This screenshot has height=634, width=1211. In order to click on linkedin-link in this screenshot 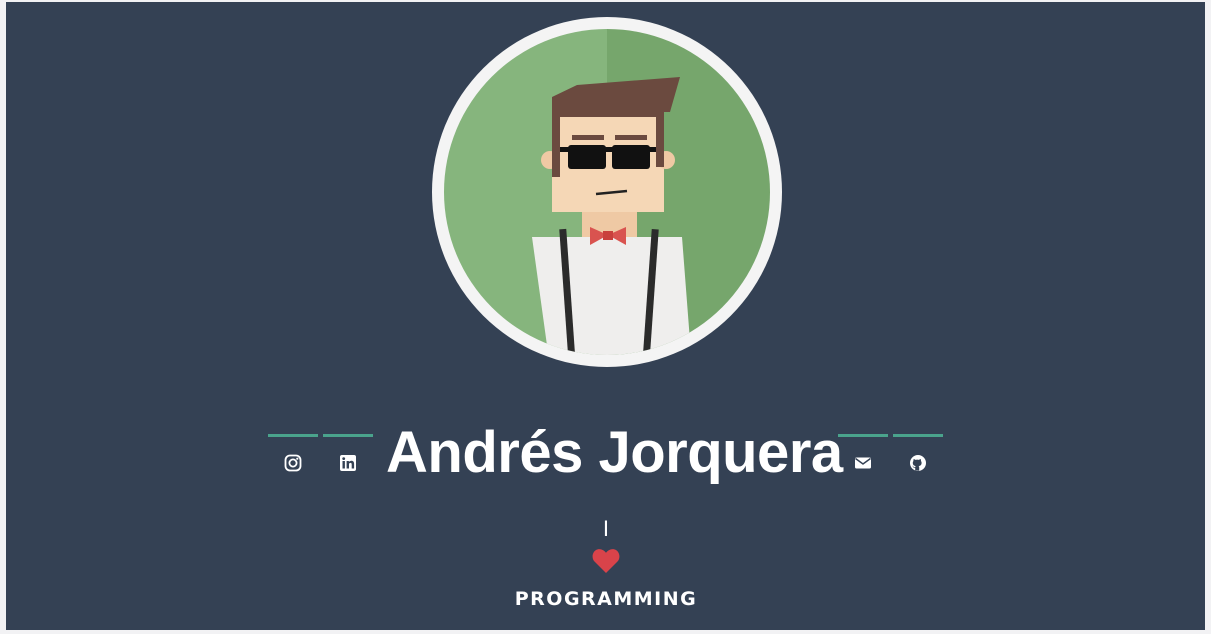, I will do `click(348, 454)`.